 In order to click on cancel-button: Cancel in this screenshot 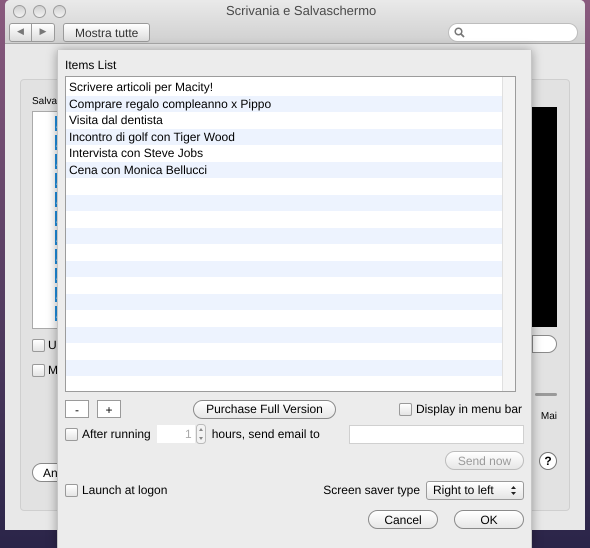, I will do `click(403, 519)`.